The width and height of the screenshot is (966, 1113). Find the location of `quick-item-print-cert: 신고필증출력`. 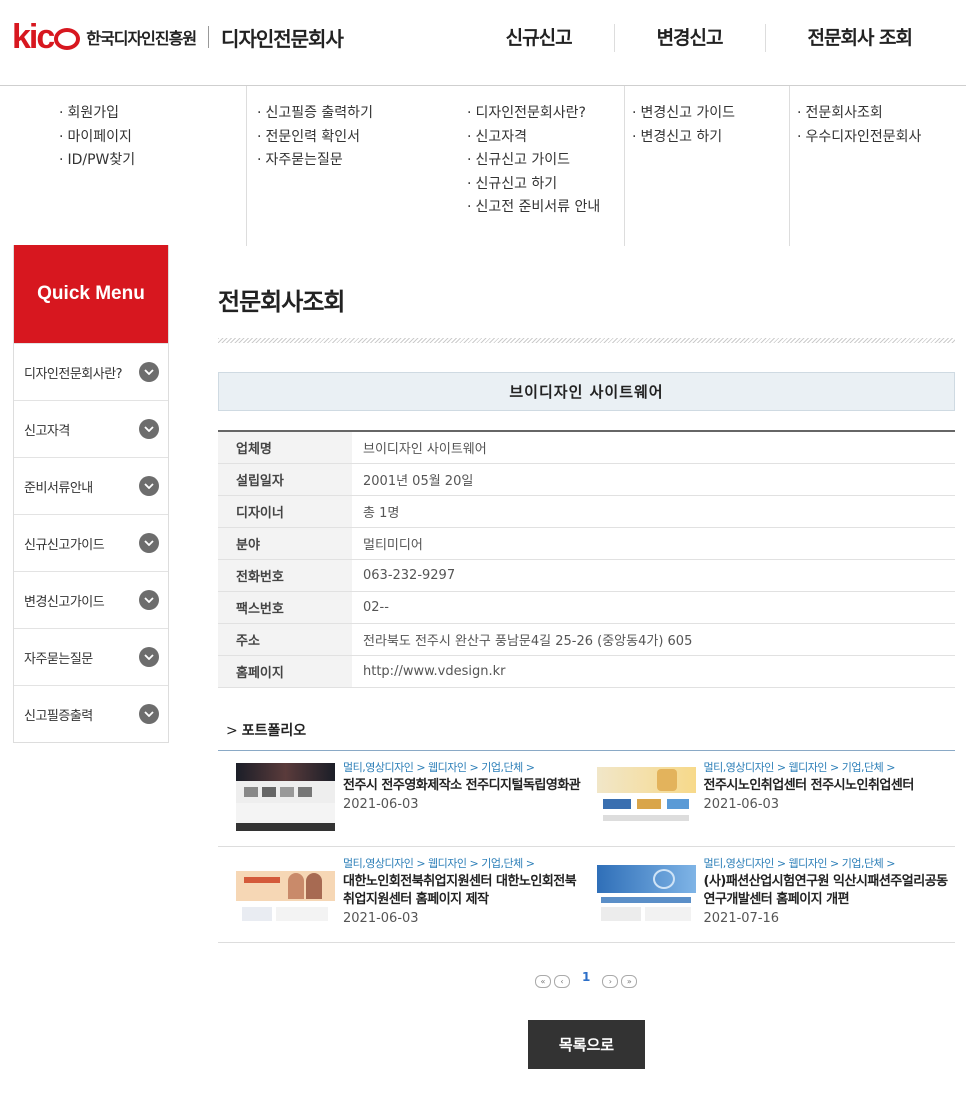

quick-item-print-cert: 신고필증출력 is located at coordinates (91, 713).